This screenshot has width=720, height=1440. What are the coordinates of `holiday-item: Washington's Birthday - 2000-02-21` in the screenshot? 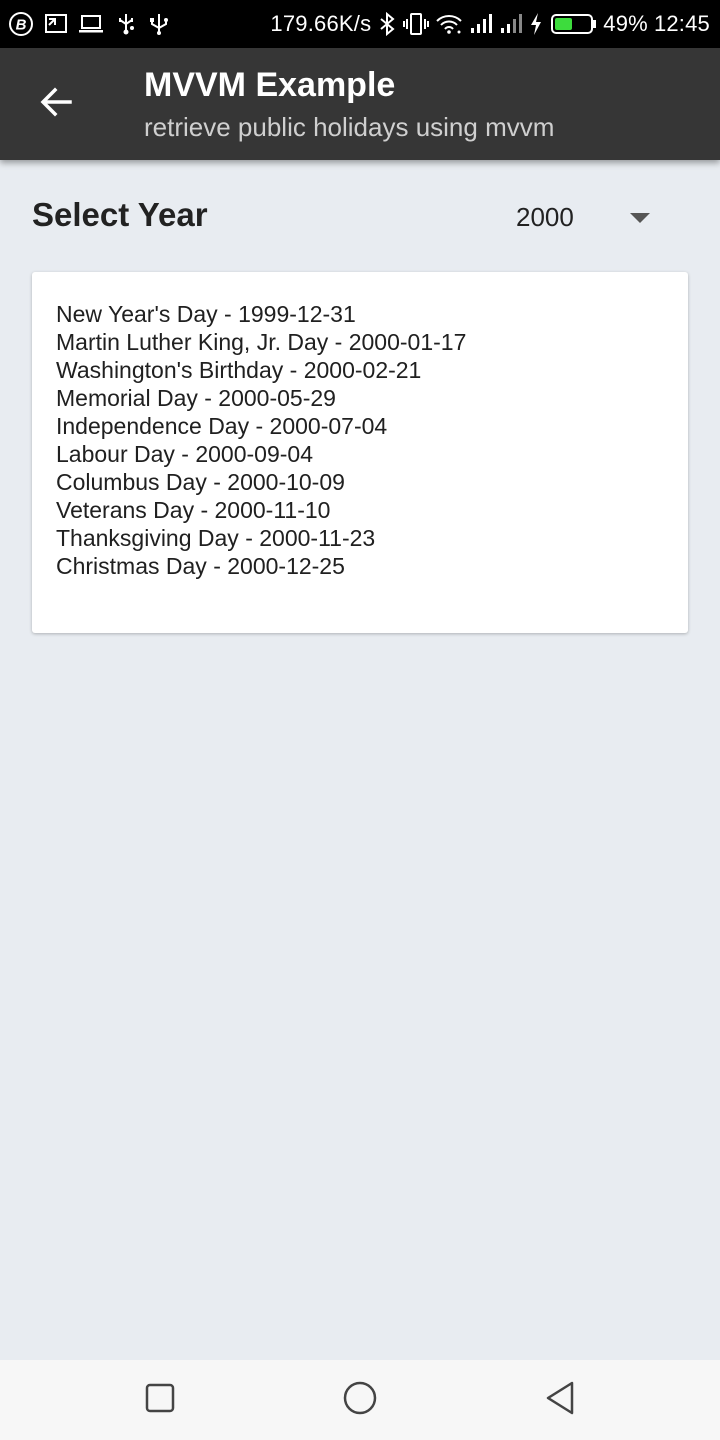 It's located at (239, 370).